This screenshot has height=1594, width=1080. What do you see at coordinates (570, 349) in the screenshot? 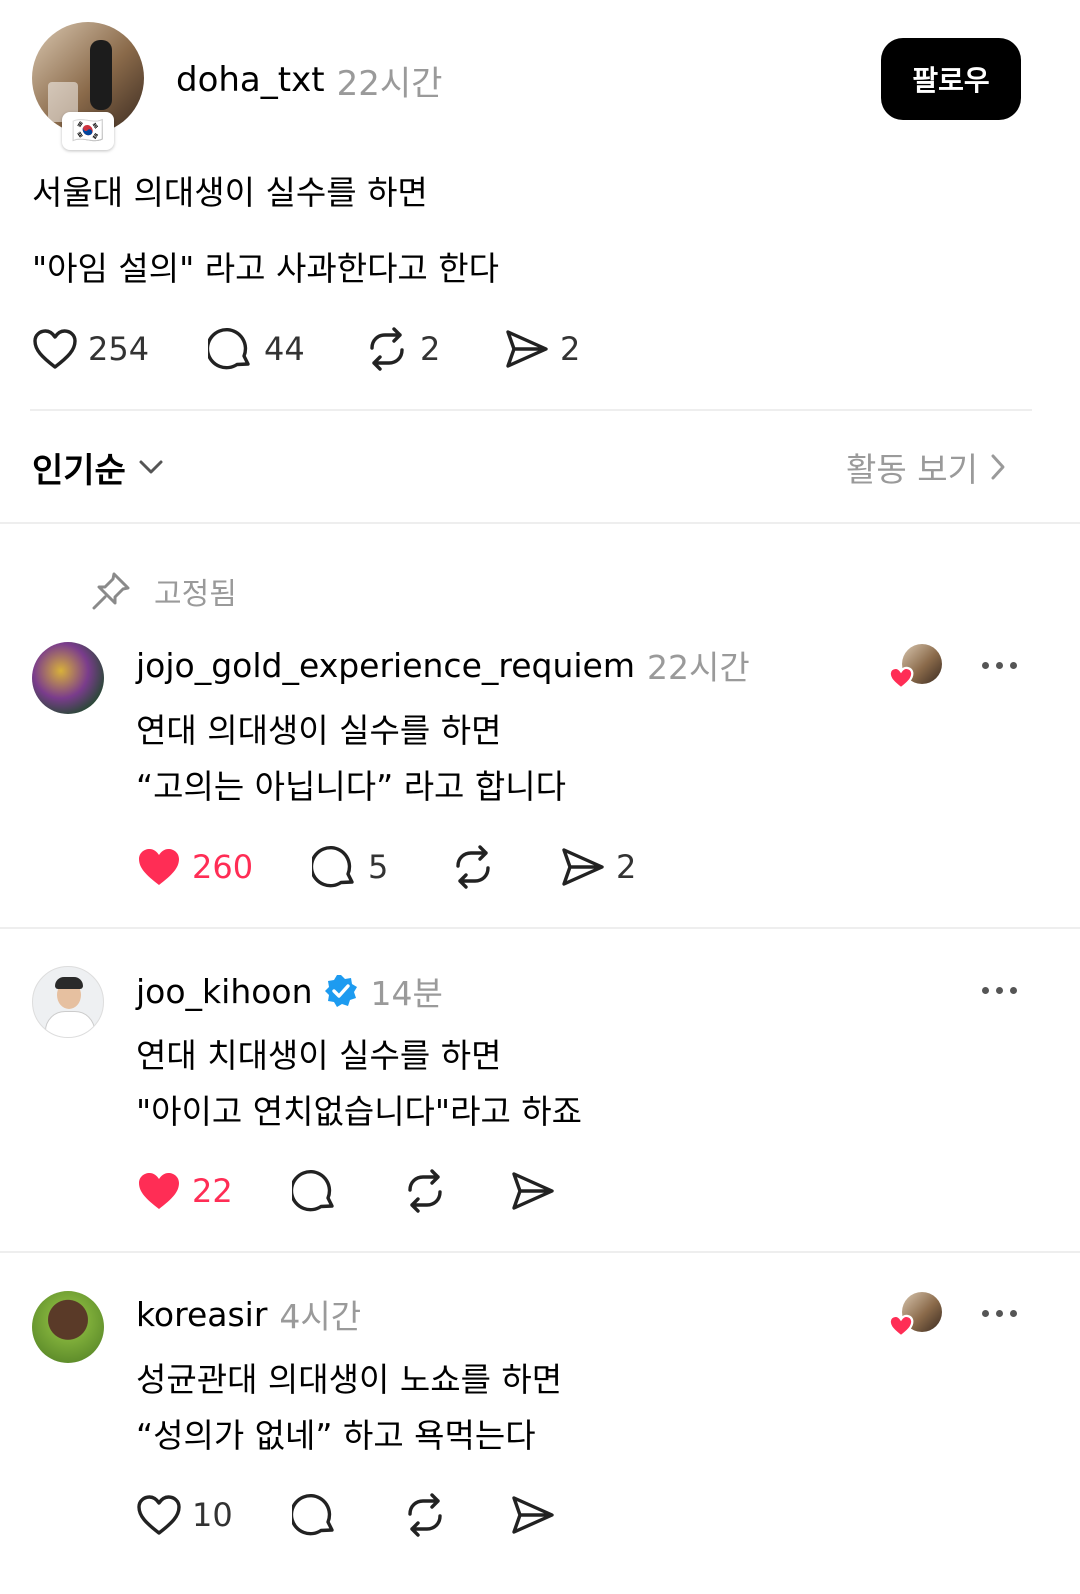
I see `post-share-count: 2` at bounding box center [570, 349].